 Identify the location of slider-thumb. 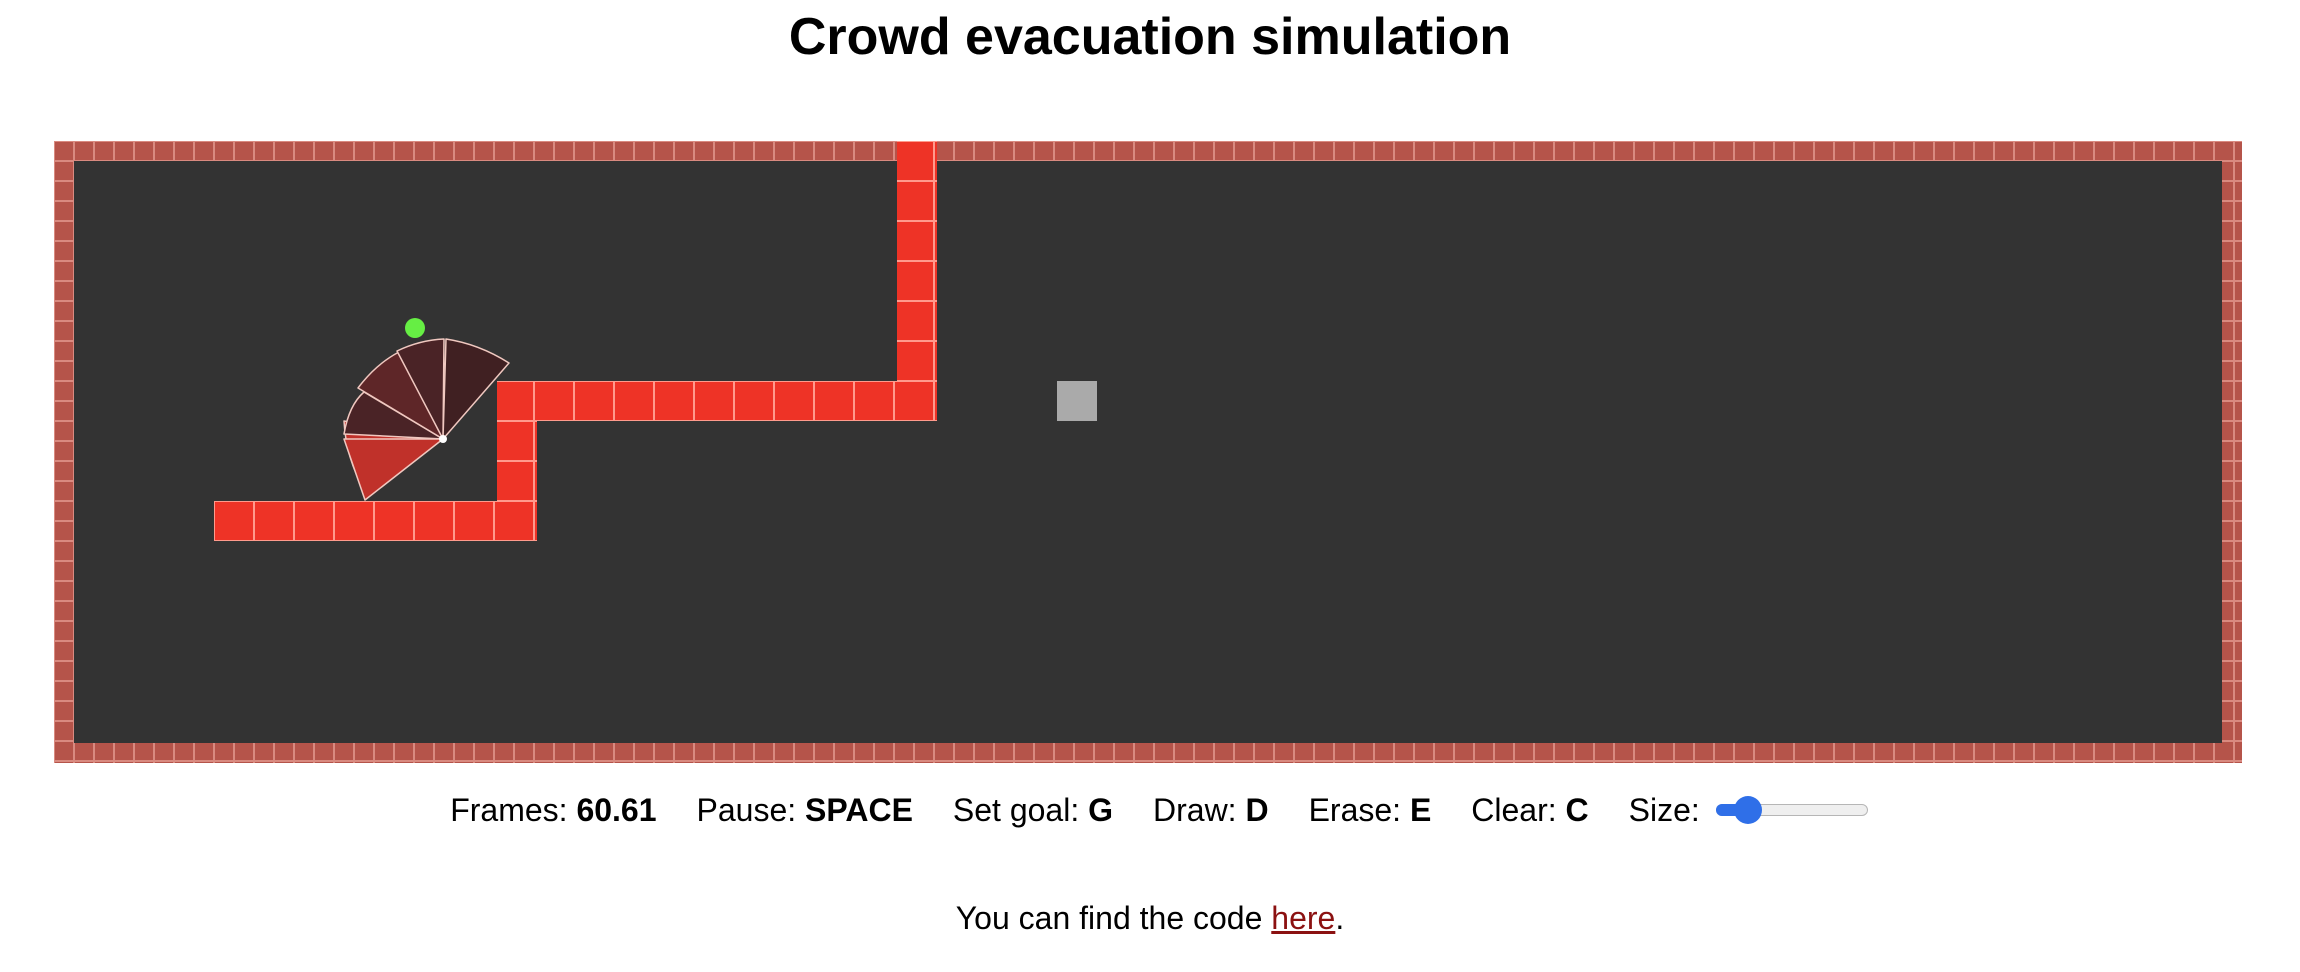
(1748, 810).